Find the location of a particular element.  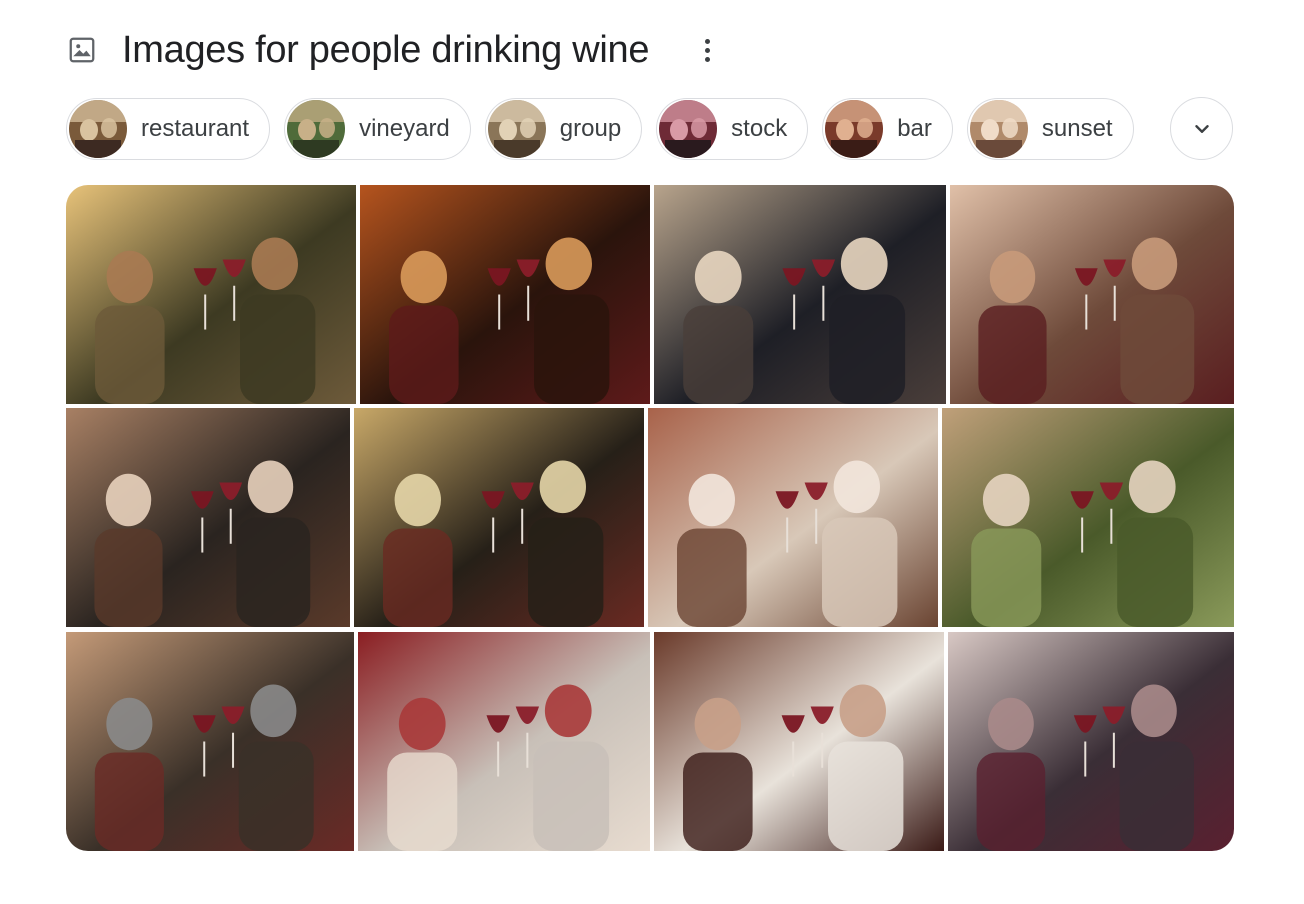

chip-restaurant: restaurant is located at coordinates (168, 129).